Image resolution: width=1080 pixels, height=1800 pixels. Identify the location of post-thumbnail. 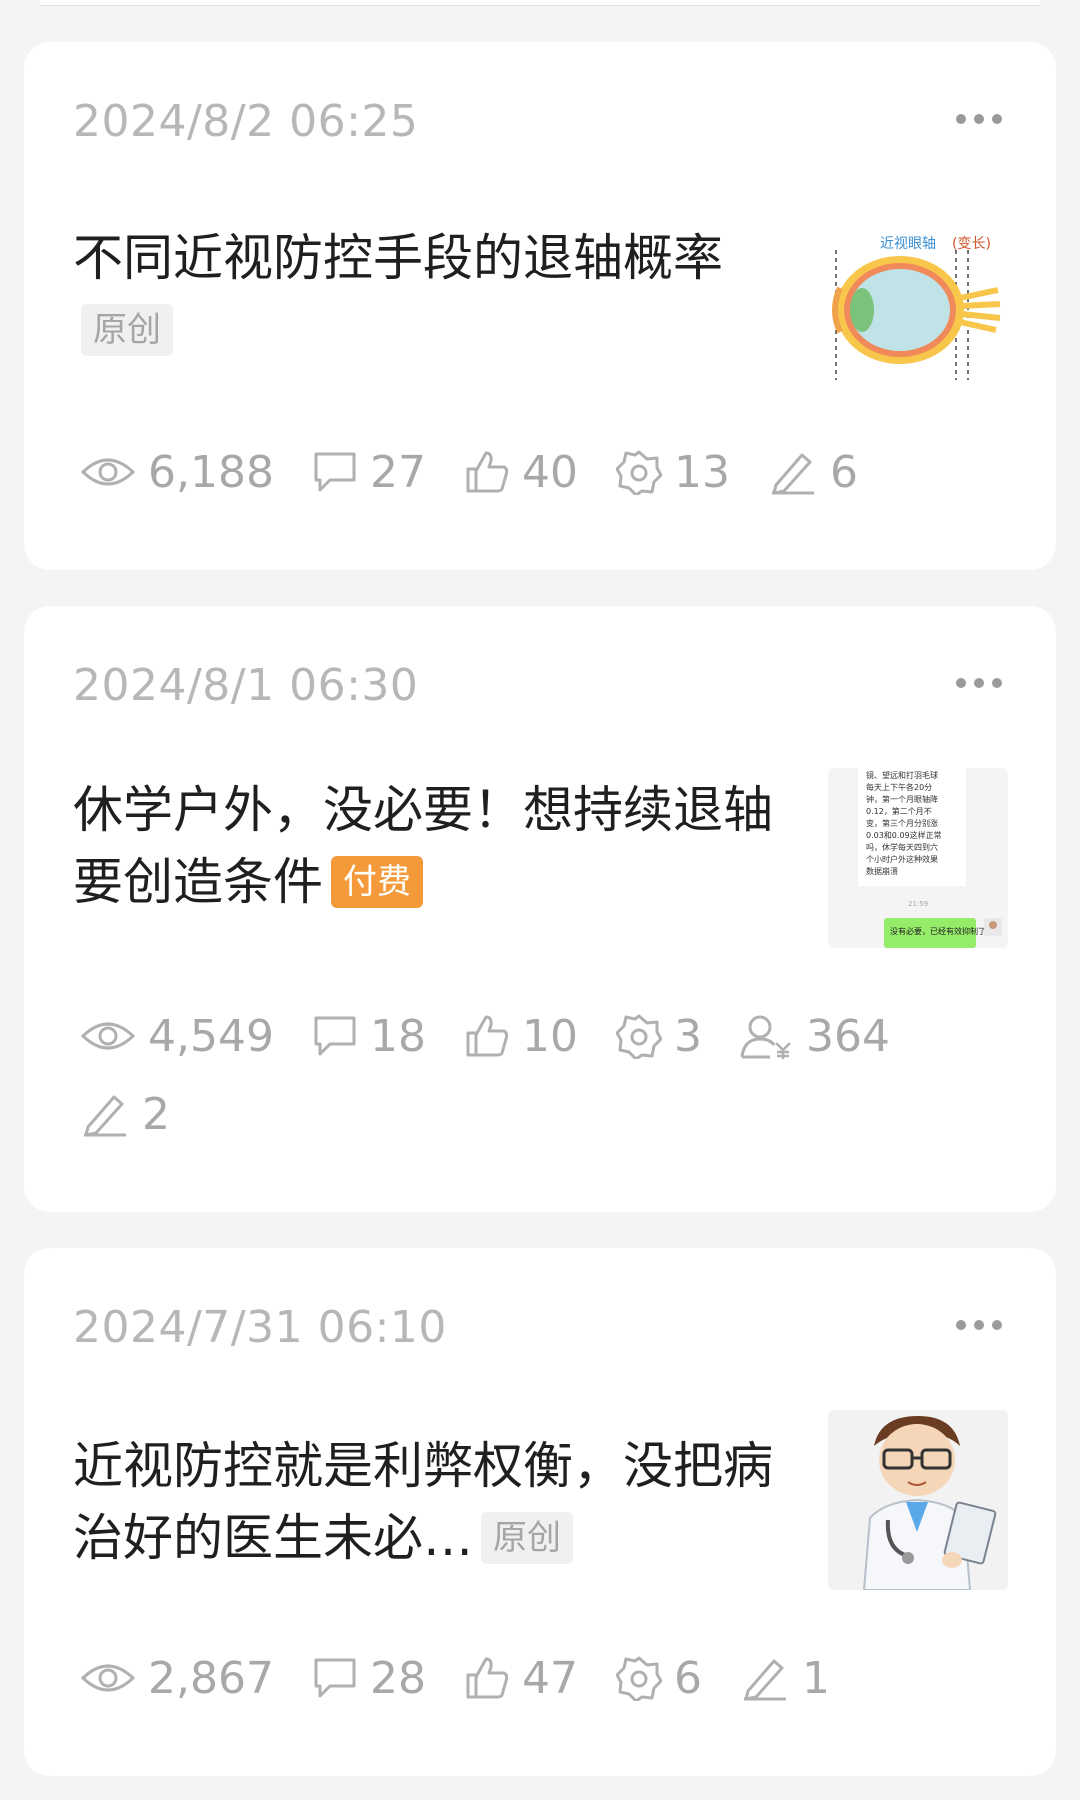
(918, 1500).